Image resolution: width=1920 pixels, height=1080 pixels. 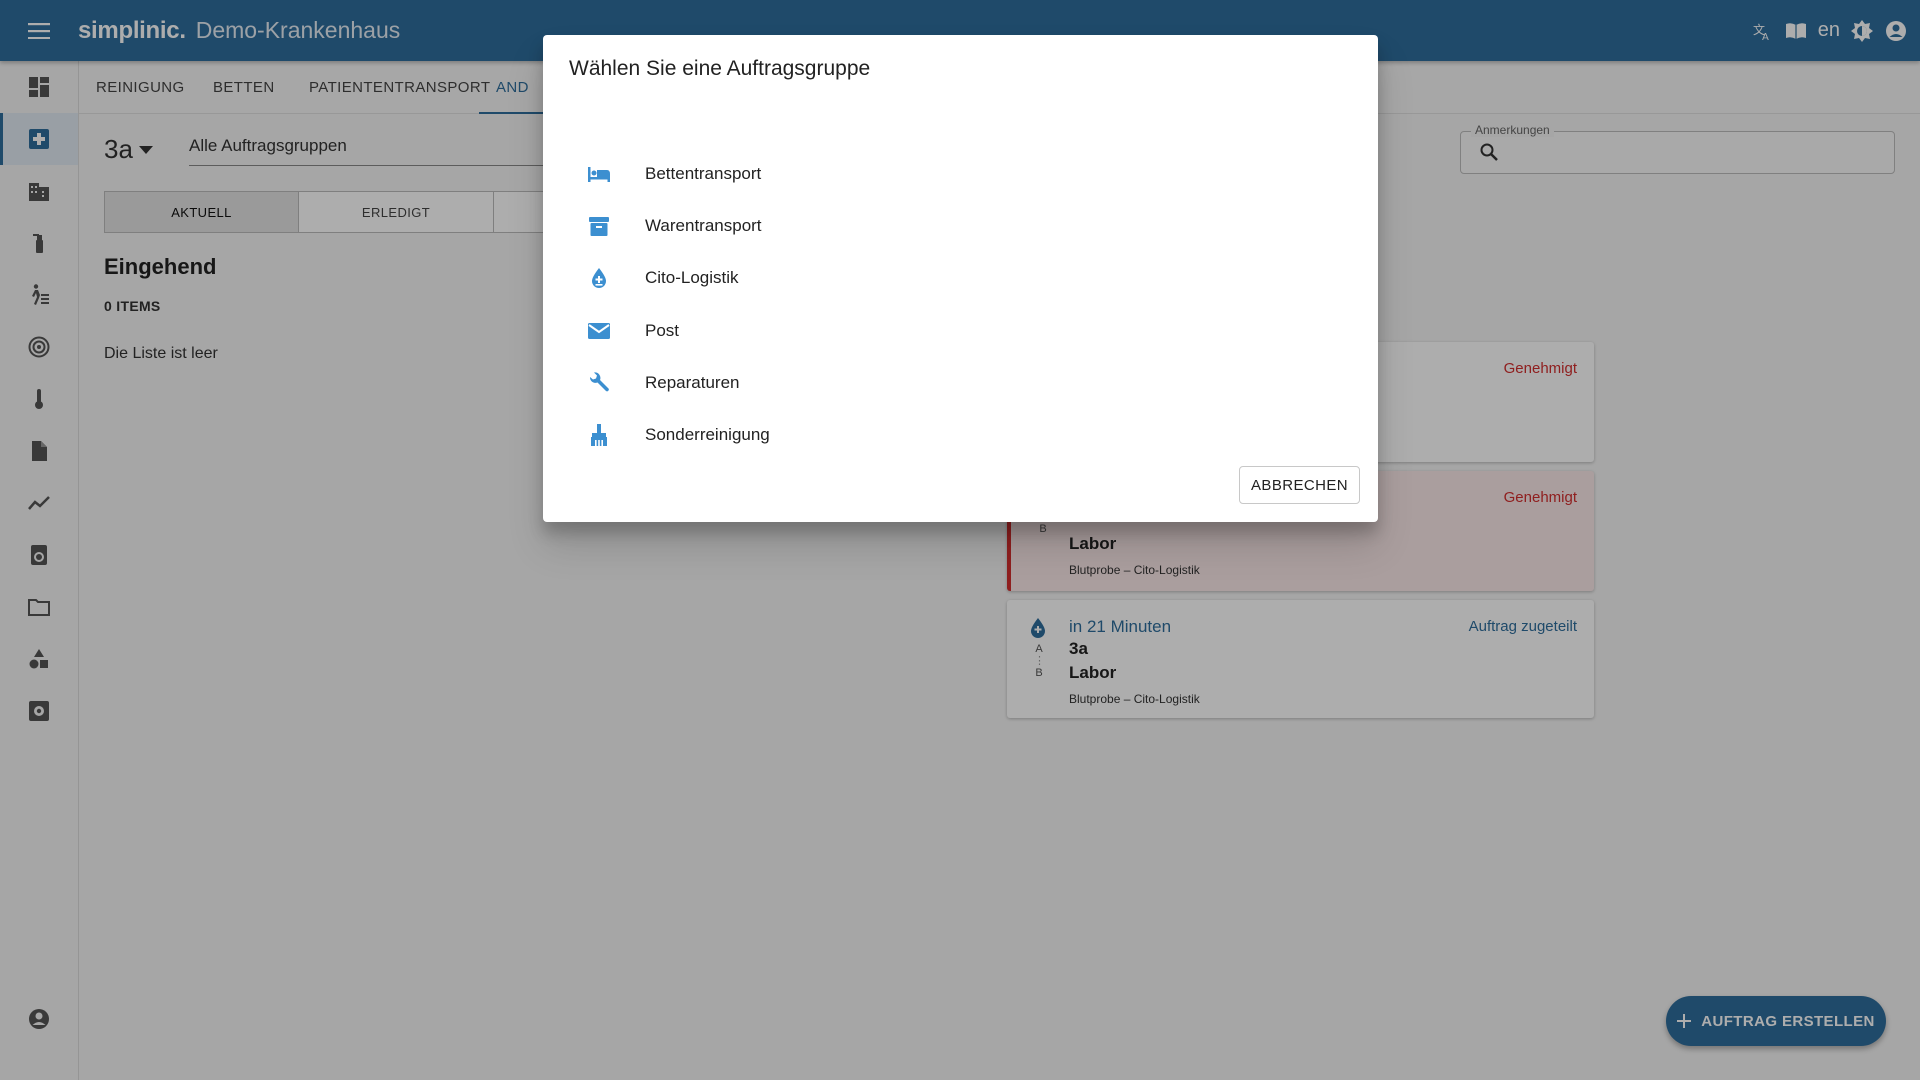 What do you see at coordinates (692, 277) in the screenshot?
I see `dialog-item-label: Cito-Logistik` at bounding box center [692, 277].